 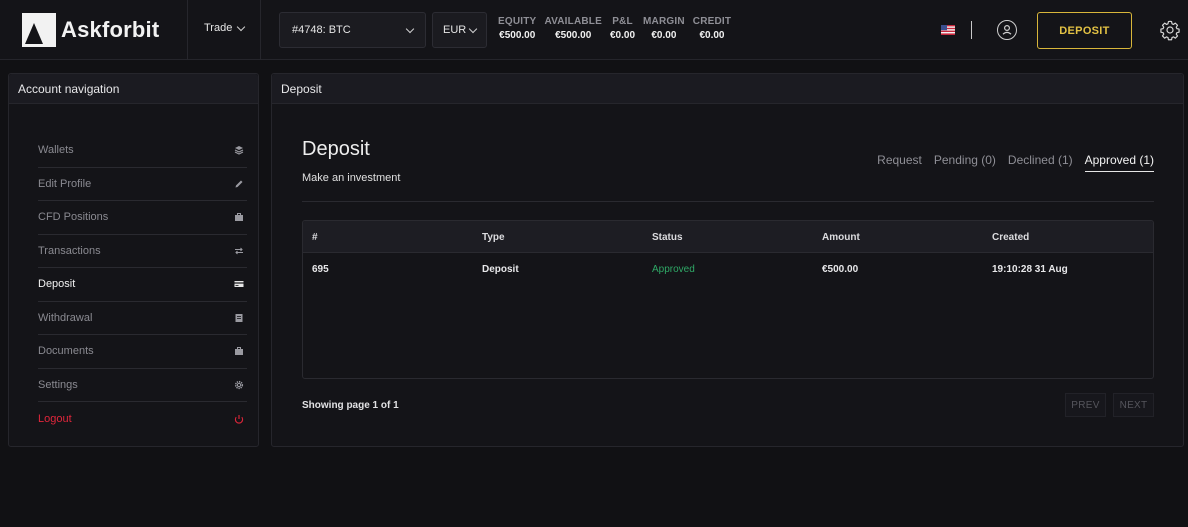 What do you see at coordinates (56, 150) in the screenshot?
I see `sidebar-item-label: Wallets` at bounding box center [56, 150].